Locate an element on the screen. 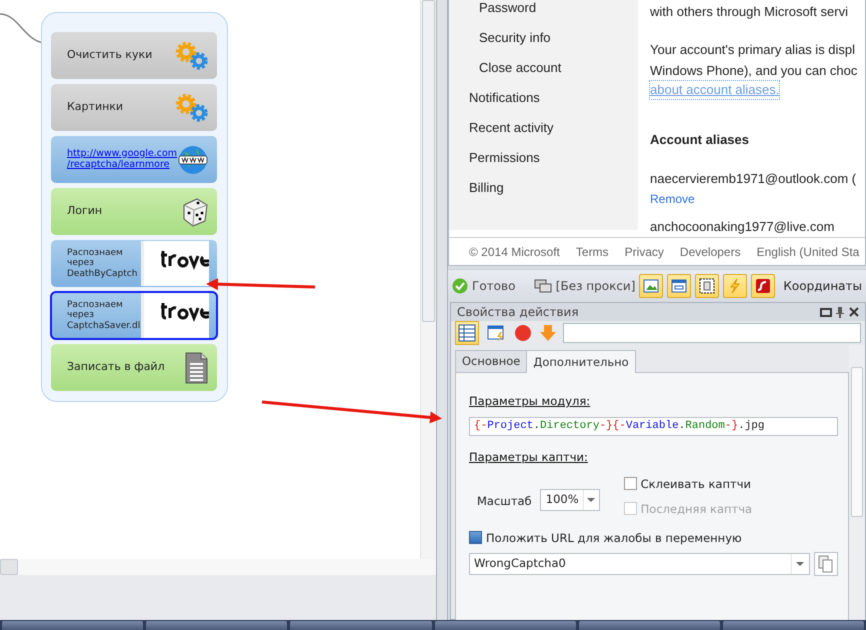 The image size is (866, 630). view-button is located at coordinates (467, 333).